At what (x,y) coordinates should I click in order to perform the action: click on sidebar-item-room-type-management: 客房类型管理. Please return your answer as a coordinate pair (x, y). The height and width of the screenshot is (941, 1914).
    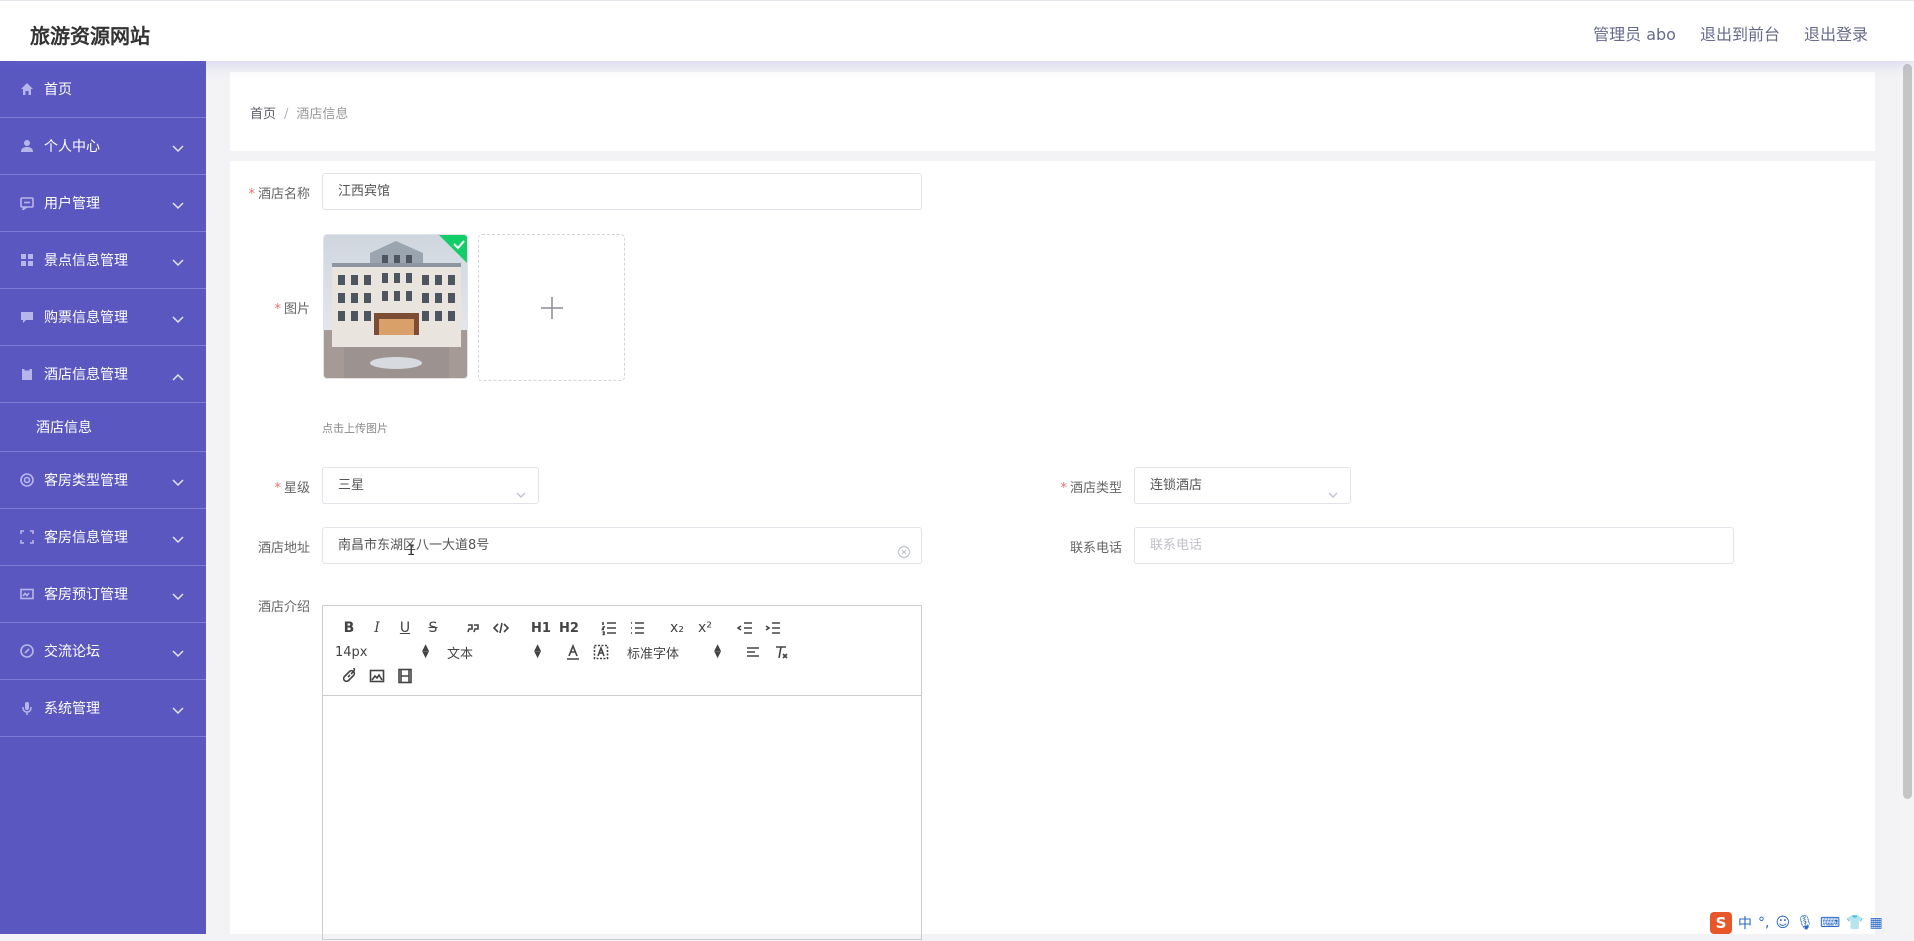
    Looking at the image, I should click on (103, 480).